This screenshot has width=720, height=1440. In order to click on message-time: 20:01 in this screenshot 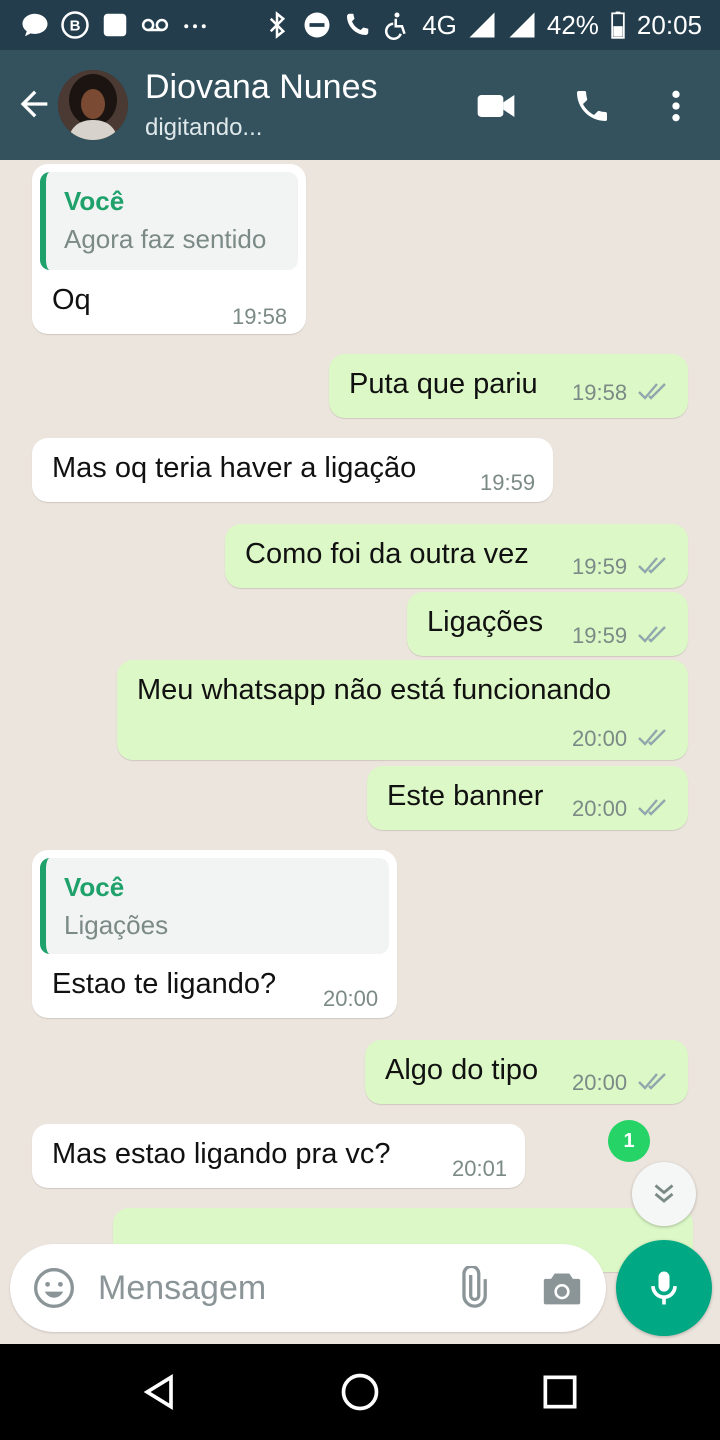, I will do `click(480, 1168)`.